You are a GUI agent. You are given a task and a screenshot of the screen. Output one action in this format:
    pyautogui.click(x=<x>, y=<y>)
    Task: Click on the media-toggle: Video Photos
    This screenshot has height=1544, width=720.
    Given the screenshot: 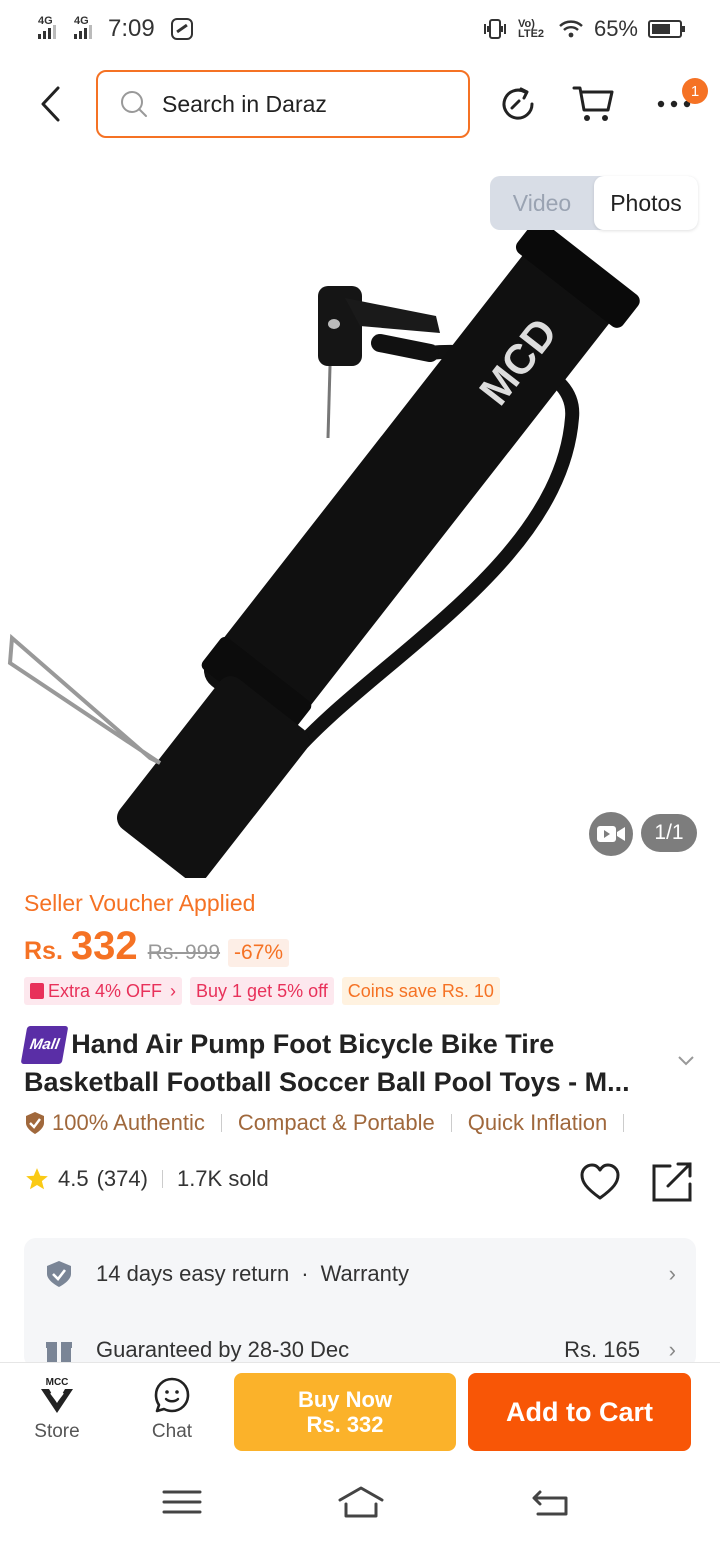 What is the action you would take?
    pyautogui.click(x=594, y=203)
    